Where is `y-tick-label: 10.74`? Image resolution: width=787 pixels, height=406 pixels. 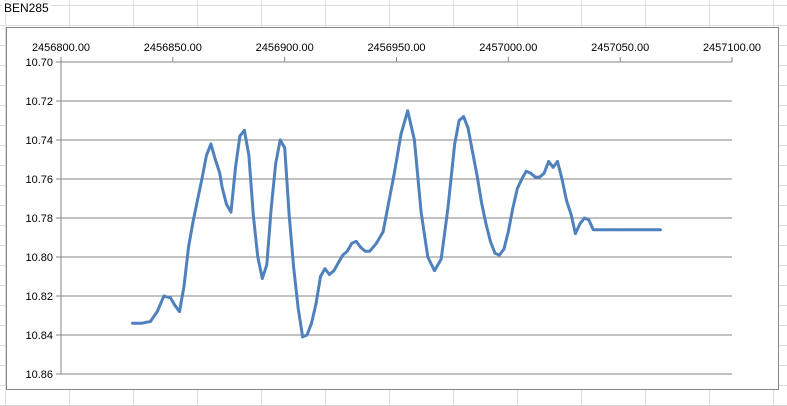 y-tick-label: 10.74 is located at coordinates (39, 141).